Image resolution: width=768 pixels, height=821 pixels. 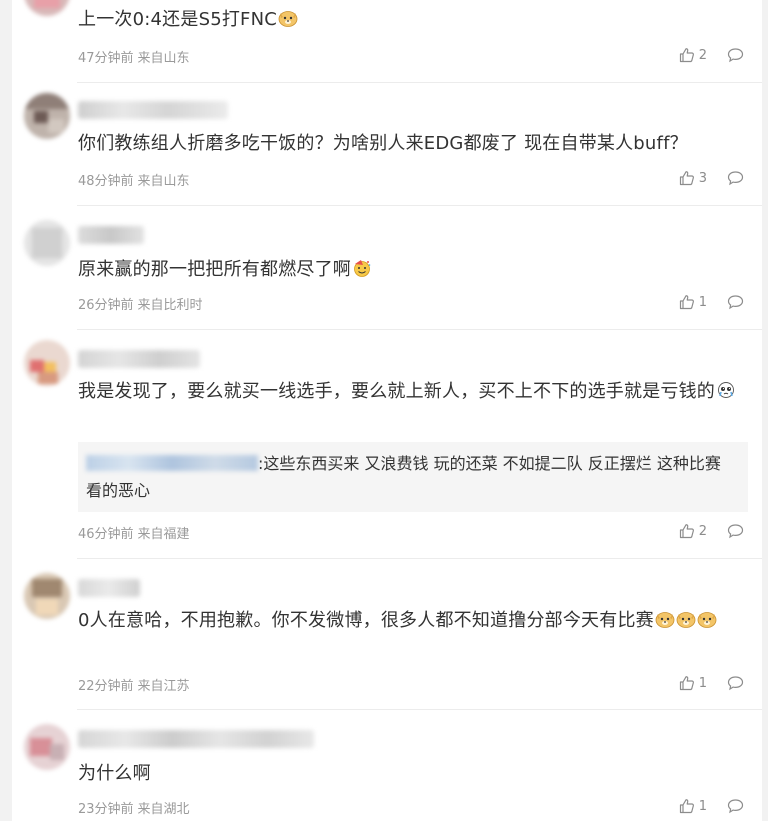 What do you see at coordinates (163, 534) in the screenshot?
I see `comment-location: 来自福建` at bounding box center [163, 534].